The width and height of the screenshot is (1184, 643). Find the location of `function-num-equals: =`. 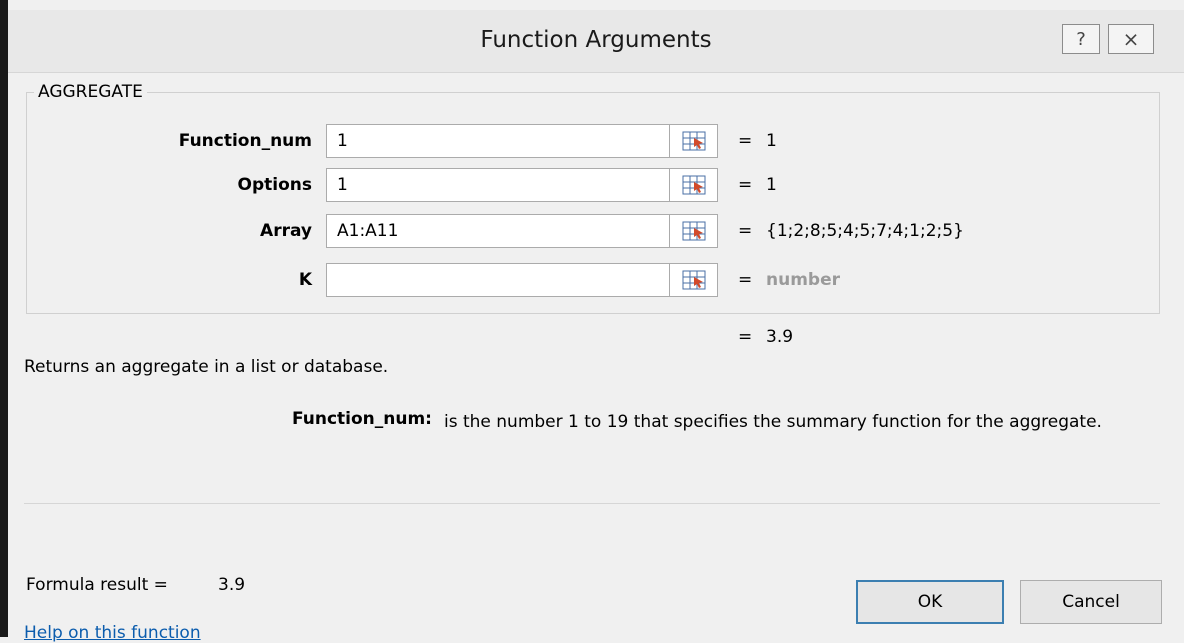

function-num-equals: = is located at coordinates (745, 141).